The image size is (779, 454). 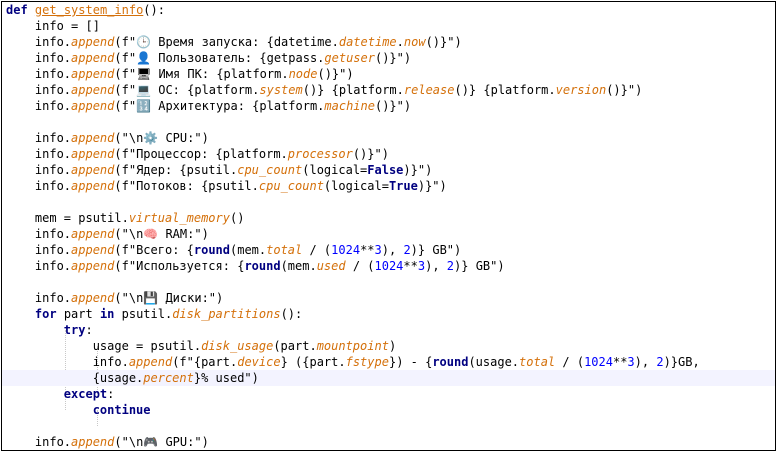 I want to click on code-line: def get_system_info():, so click(x=388, y=10).